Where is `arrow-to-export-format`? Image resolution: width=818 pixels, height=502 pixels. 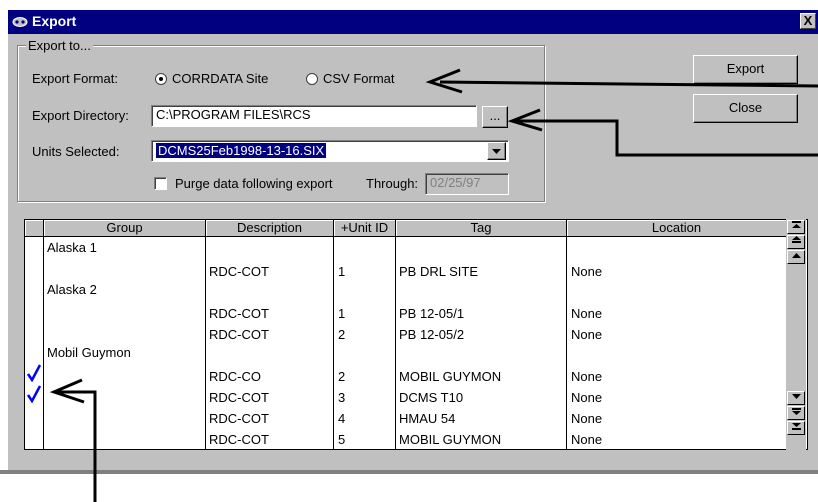
arrow-to-export-format is located at coordinates (628, 84).